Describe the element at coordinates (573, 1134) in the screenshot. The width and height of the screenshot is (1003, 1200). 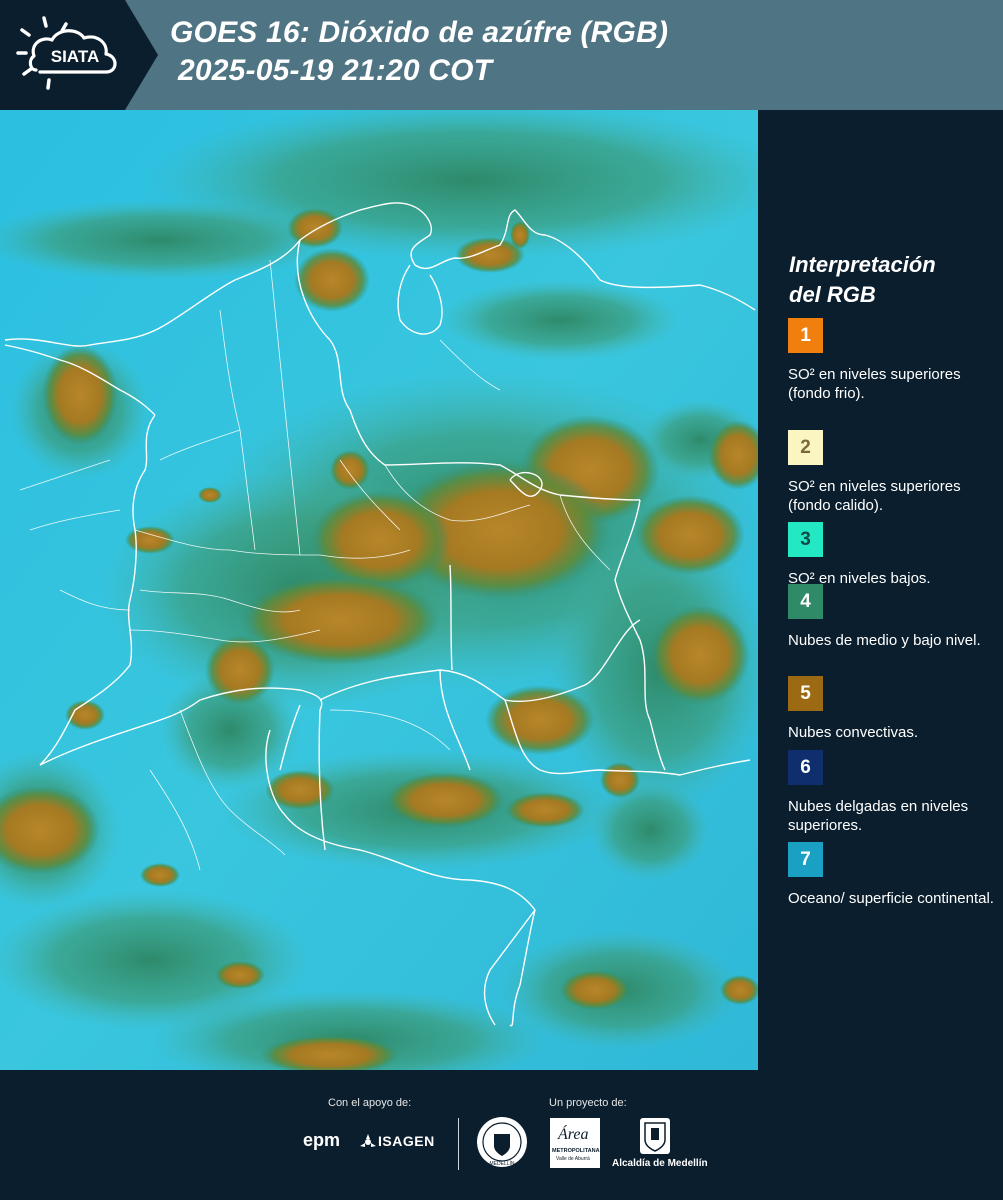
I see `metro-name: Área` at that location.